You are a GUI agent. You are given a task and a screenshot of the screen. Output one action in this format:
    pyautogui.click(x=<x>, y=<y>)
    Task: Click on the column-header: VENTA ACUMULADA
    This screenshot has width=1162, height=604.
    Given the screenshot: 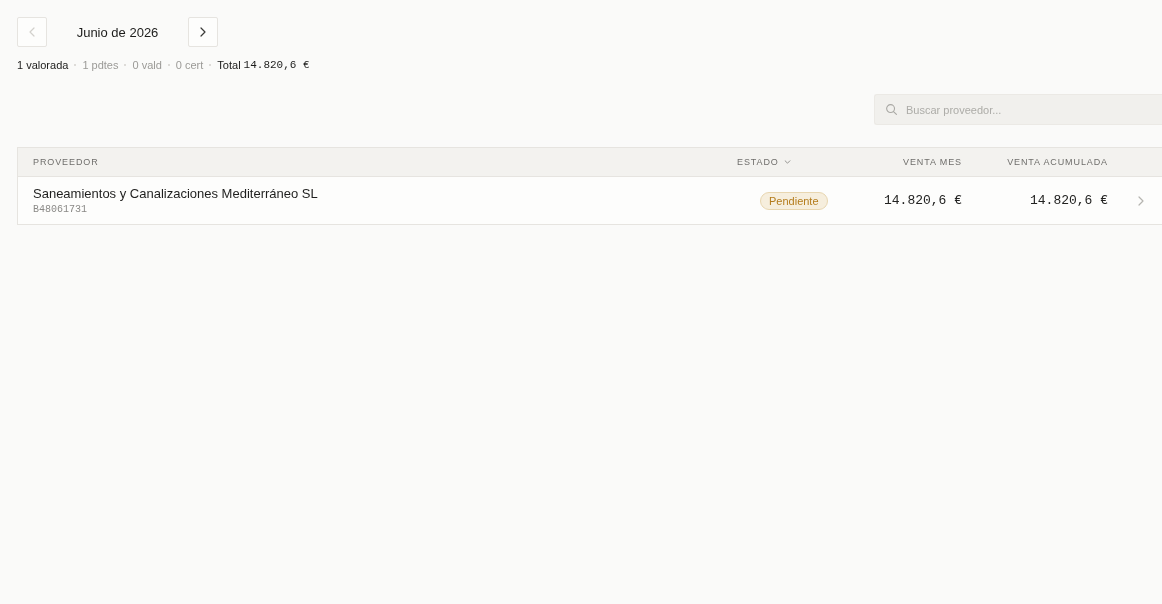 What is the action you would take?
    pyautogui.click(x=1057, y=162)
    